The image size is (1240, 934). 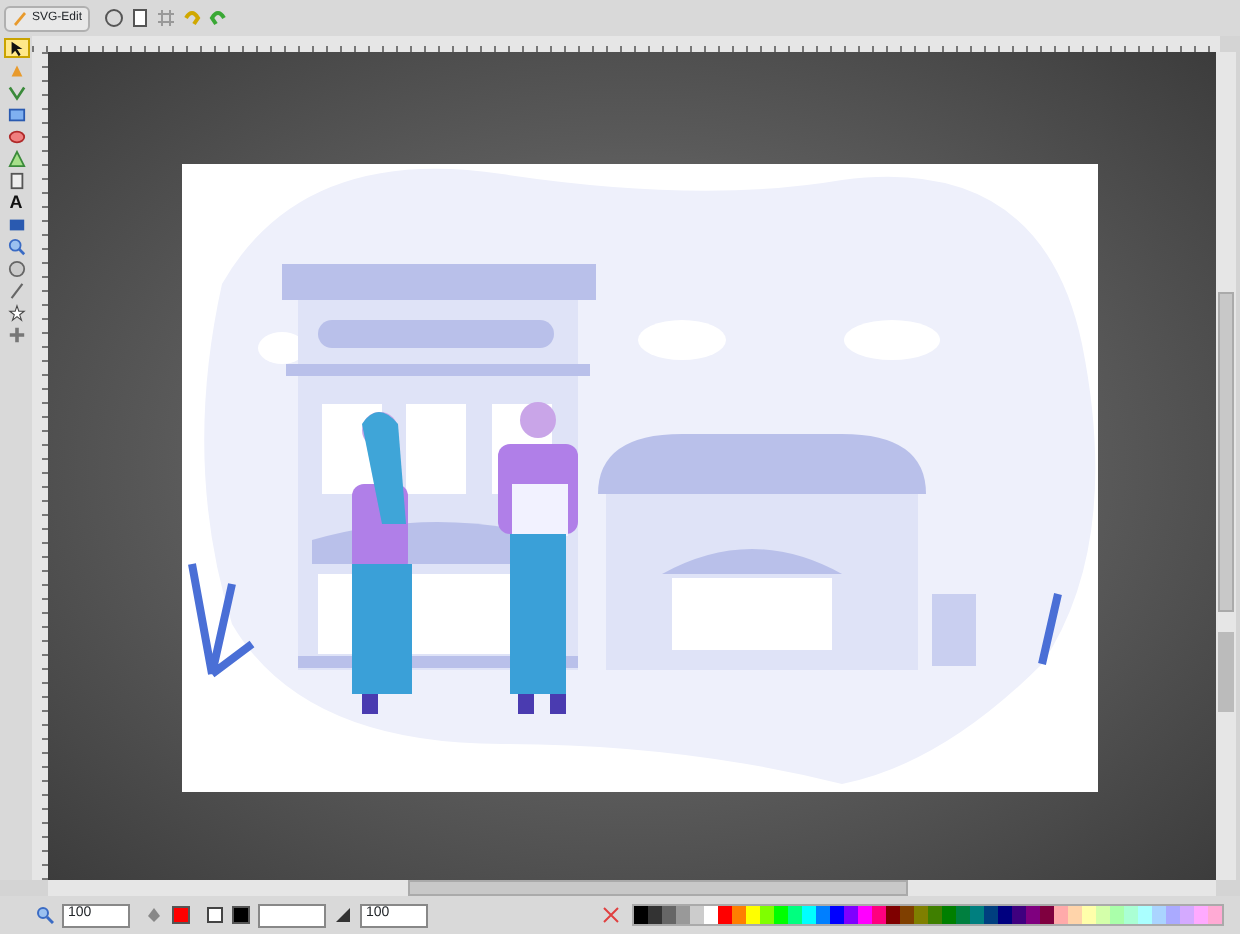 I want to click on horizontal-scrollbar, so click(x=632, y=888).